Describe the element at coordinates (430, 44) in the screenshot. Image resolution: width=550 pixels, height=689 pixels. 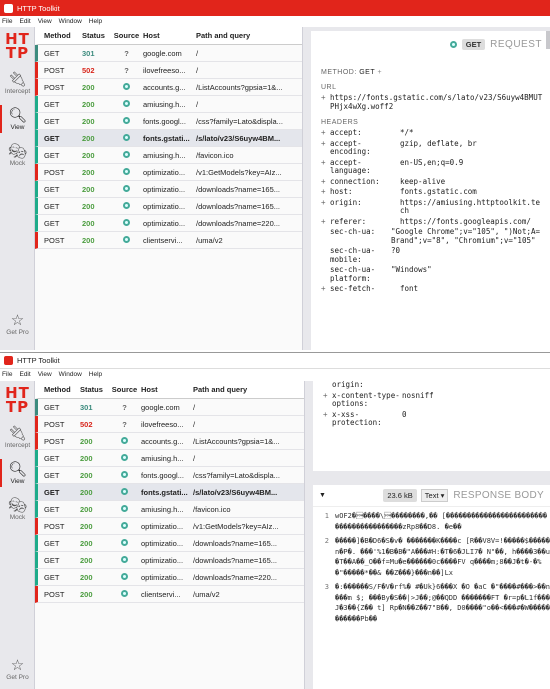
I see `request-card-header: GET REQUEST` at that location.